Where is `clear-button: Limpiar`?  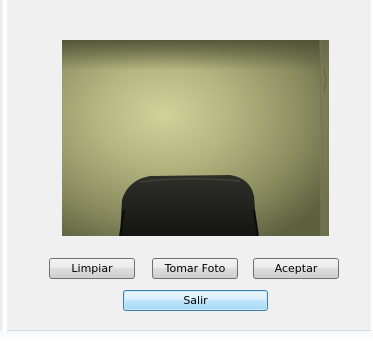
clear-button: Limpiar is located at coordinates (92, 268).